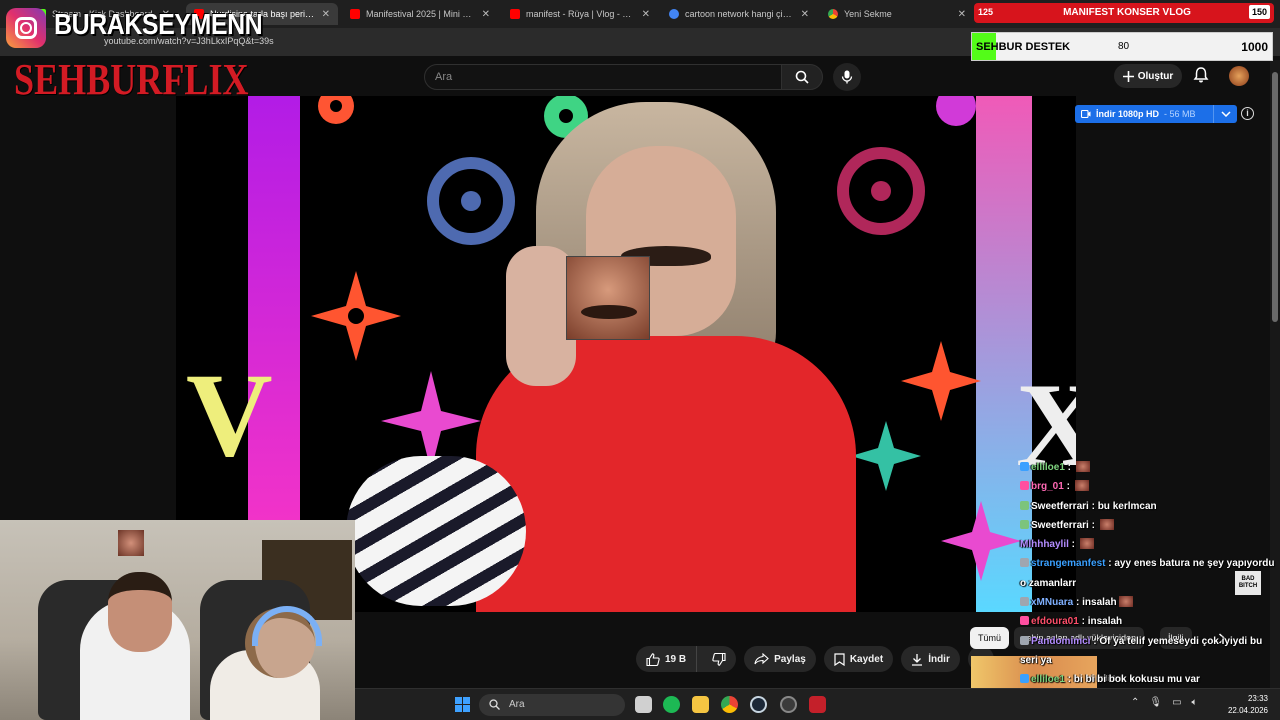 Image resolution: width=1280 pixels, height=720 pixels. What do you see at coordinates (1239, 76) in the screenshot?
I see `account-avatar` at bounding box center [1239, 76].